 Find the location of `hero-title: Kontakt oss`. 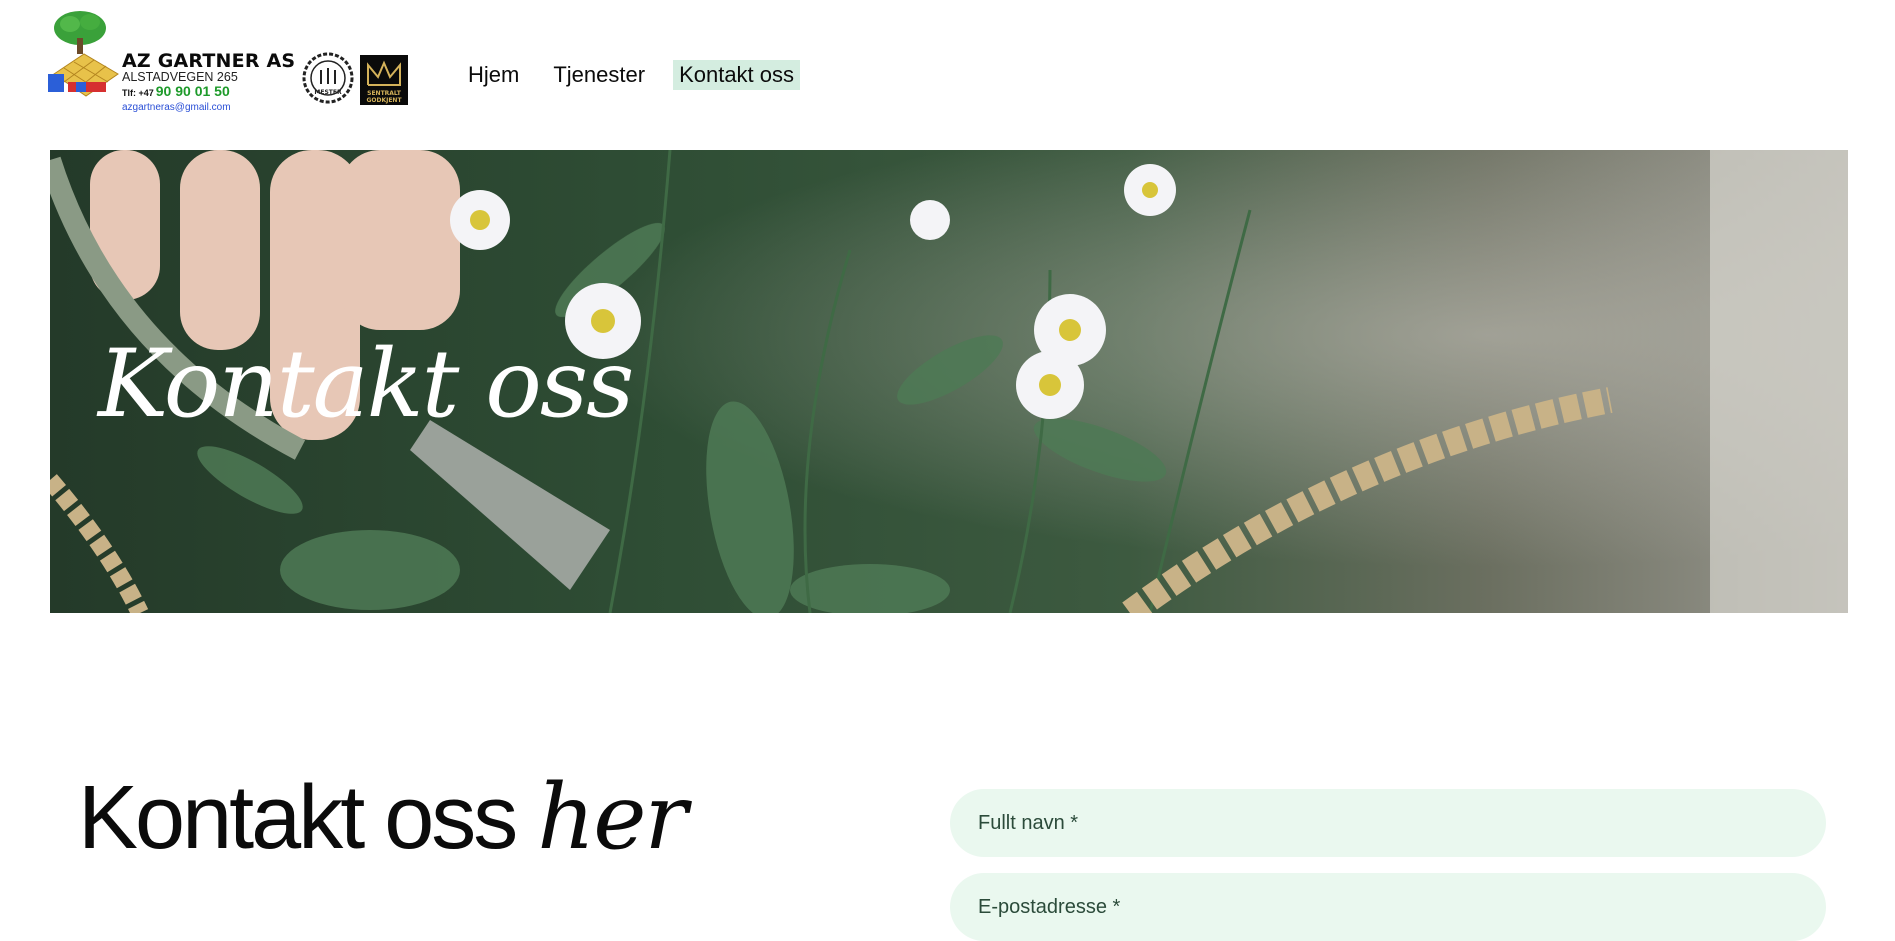

hero-title: Kontakt oss is located at coordinates (366, 384).